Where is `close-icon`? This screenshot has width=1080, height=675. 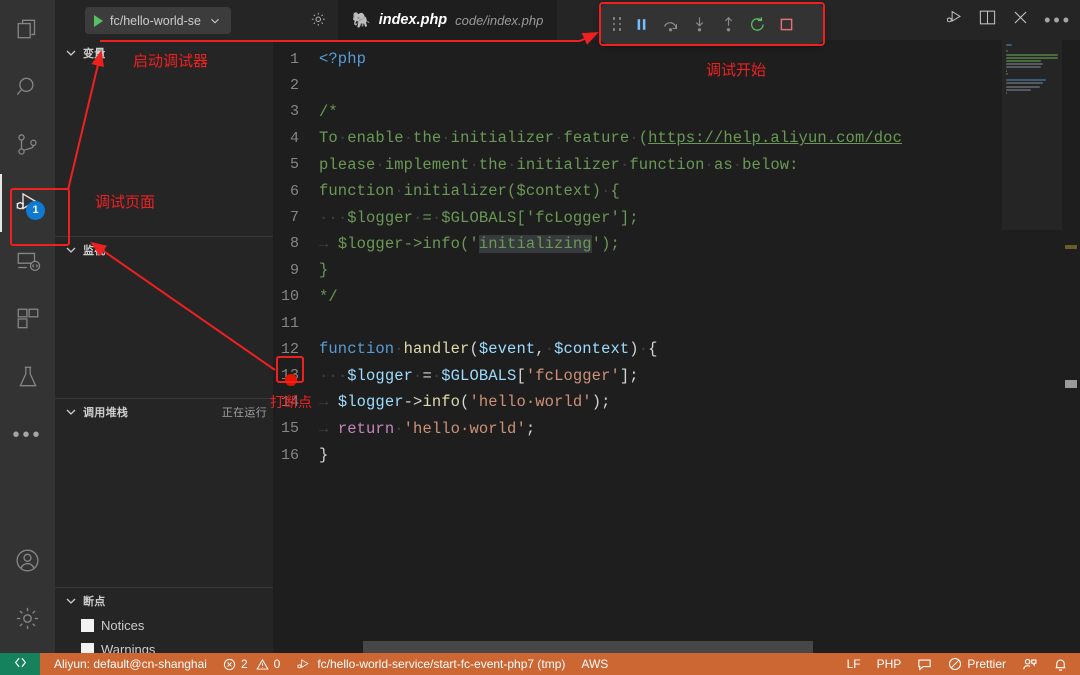
close-icon is located at coordinates (1020, 20).